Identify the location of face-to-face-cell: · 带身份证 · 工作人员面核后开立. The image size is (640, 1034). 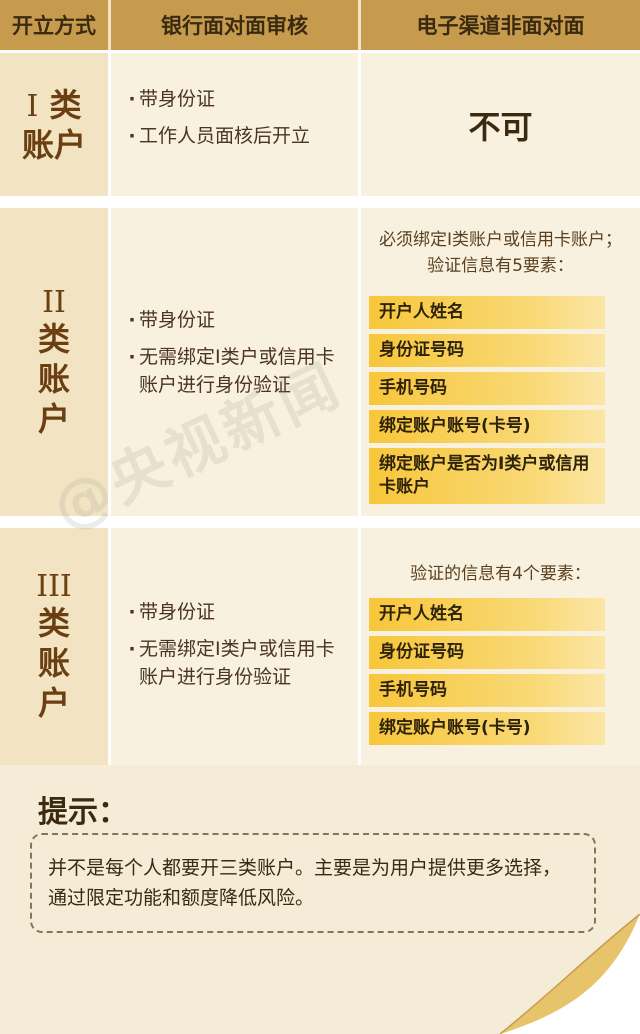
(234, 124).